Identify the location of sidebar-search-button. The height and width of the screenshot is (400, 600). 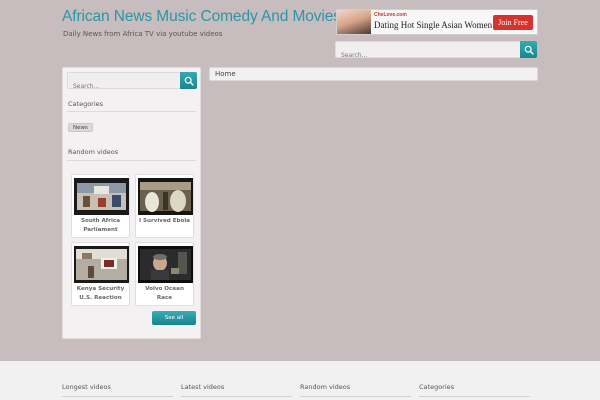
(188, 80).